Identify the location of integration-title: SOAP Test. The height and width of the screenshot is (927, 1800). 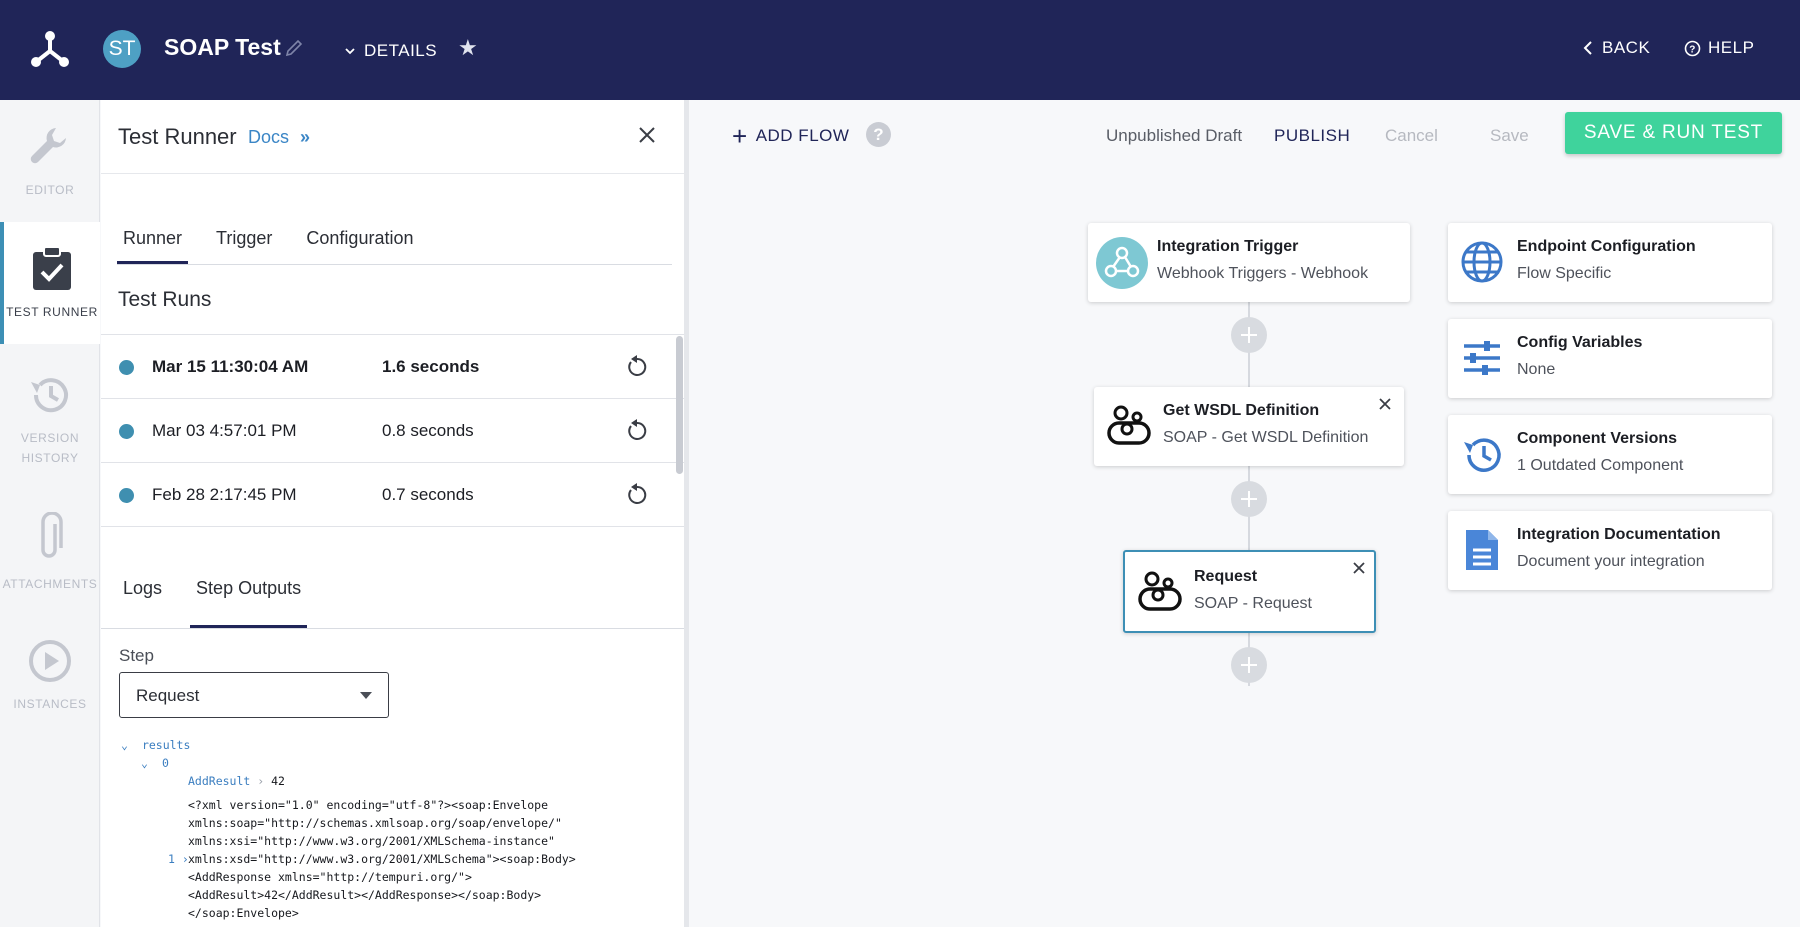
(222, 47).